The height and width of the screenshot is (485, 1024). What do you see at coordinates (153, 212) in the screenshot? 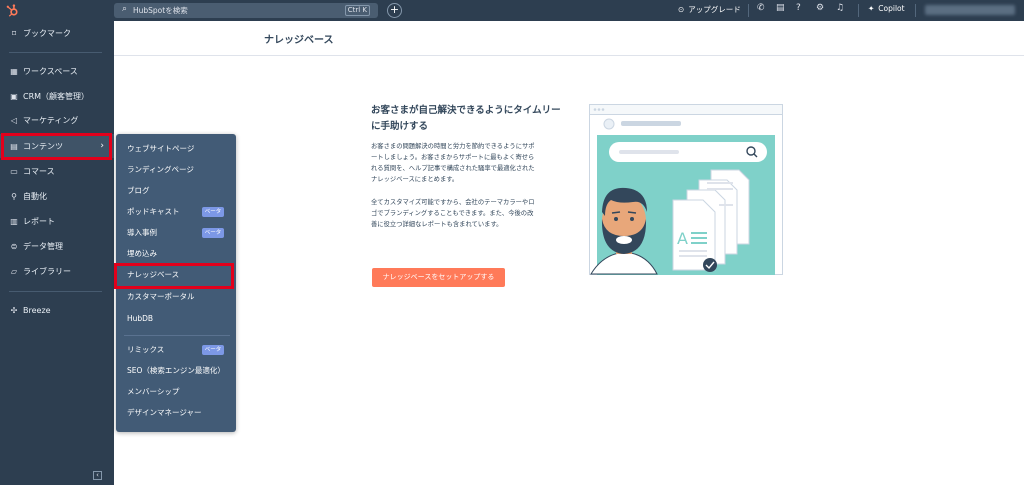
I see `flyout-item-podcasts: ポッドキャスト` at bounding box center [153, 212].